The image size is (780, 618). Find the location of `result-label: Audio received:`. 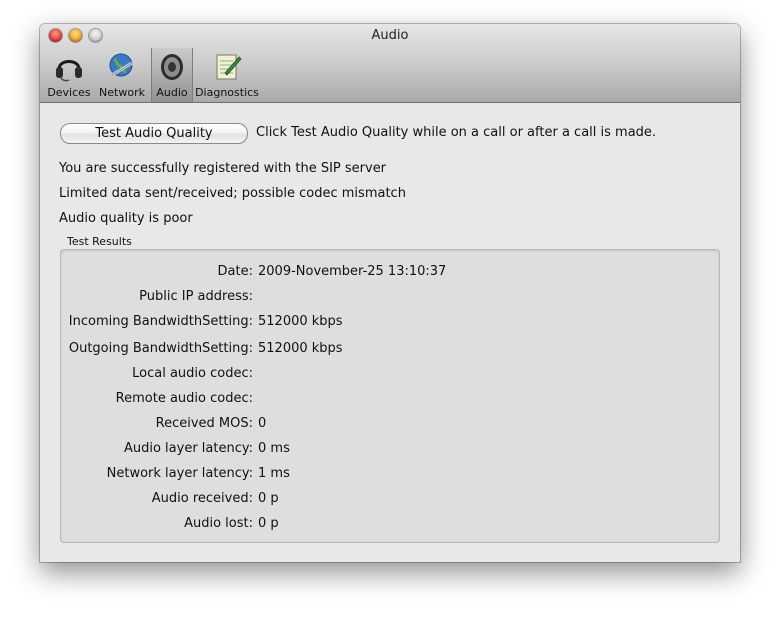

result-label: Audio received: is located at coordinates (202, 498).